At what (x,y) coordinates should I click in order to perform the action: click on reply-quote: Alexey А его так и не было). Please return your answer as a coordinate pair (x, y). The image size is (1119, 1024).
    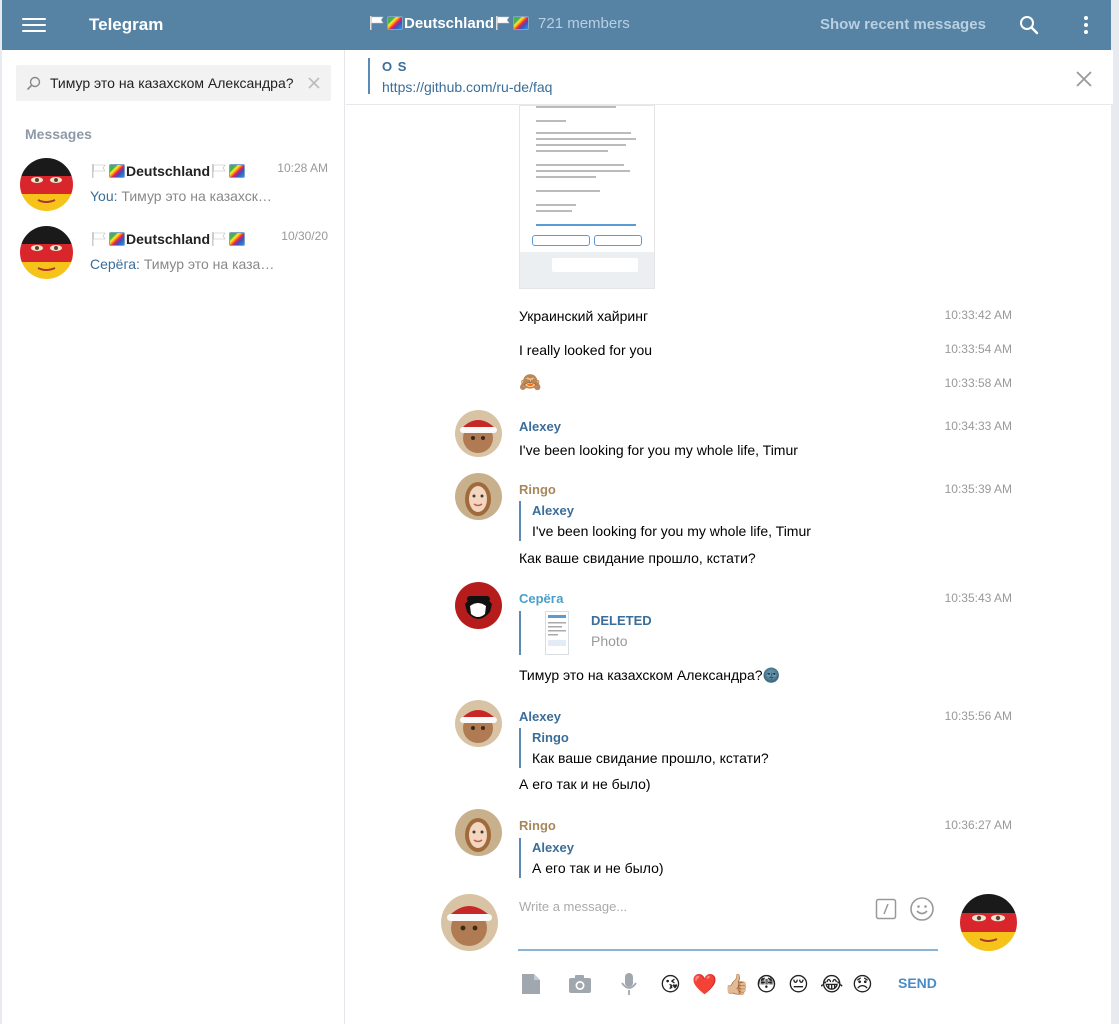
    Looking at the image, I should click on (591, 858).